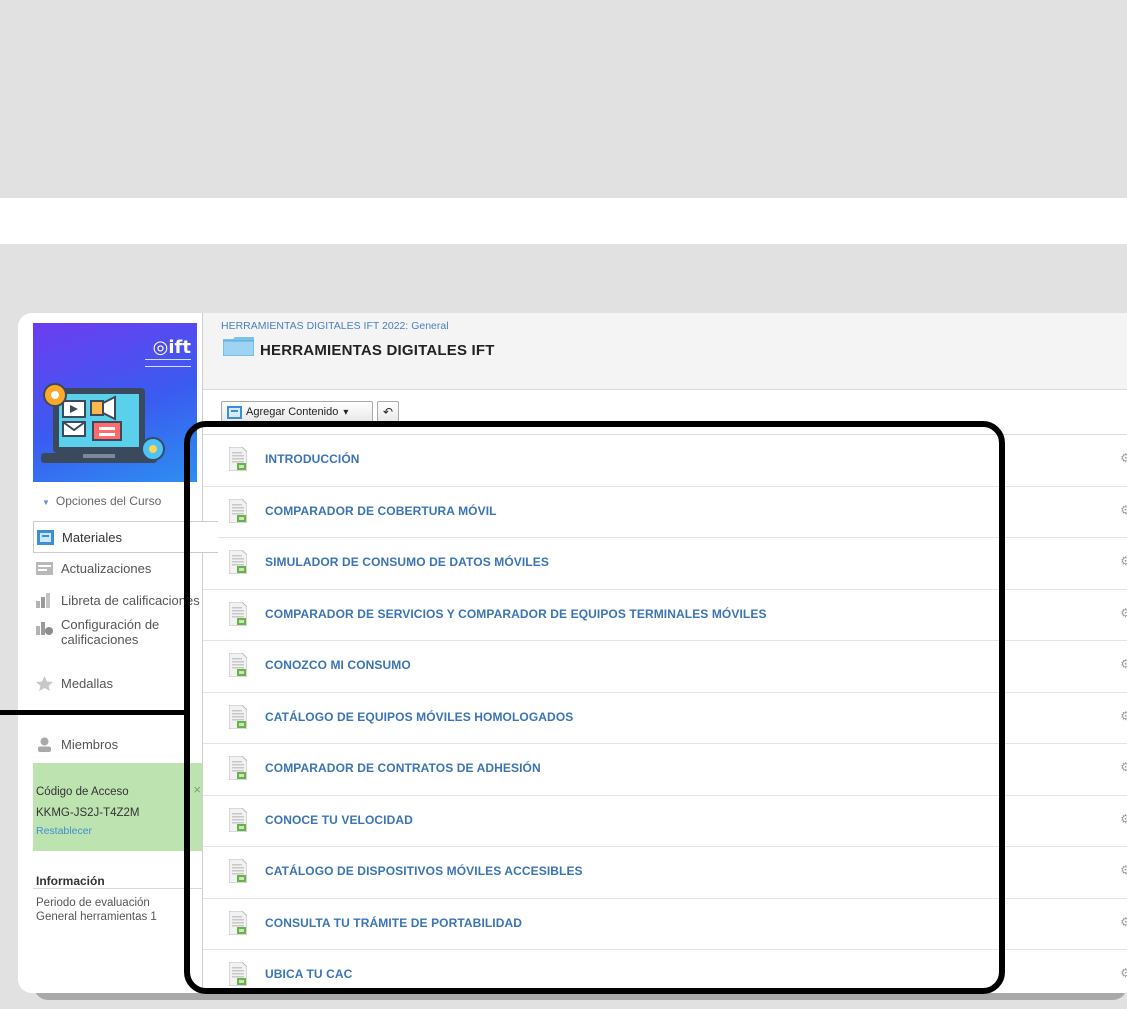 The height and width of the screenshot is (1009, 1127). What do you see at coordinates (44, 744) in the screenshot?
I see `members-icon` at bounding box center [44, 744].